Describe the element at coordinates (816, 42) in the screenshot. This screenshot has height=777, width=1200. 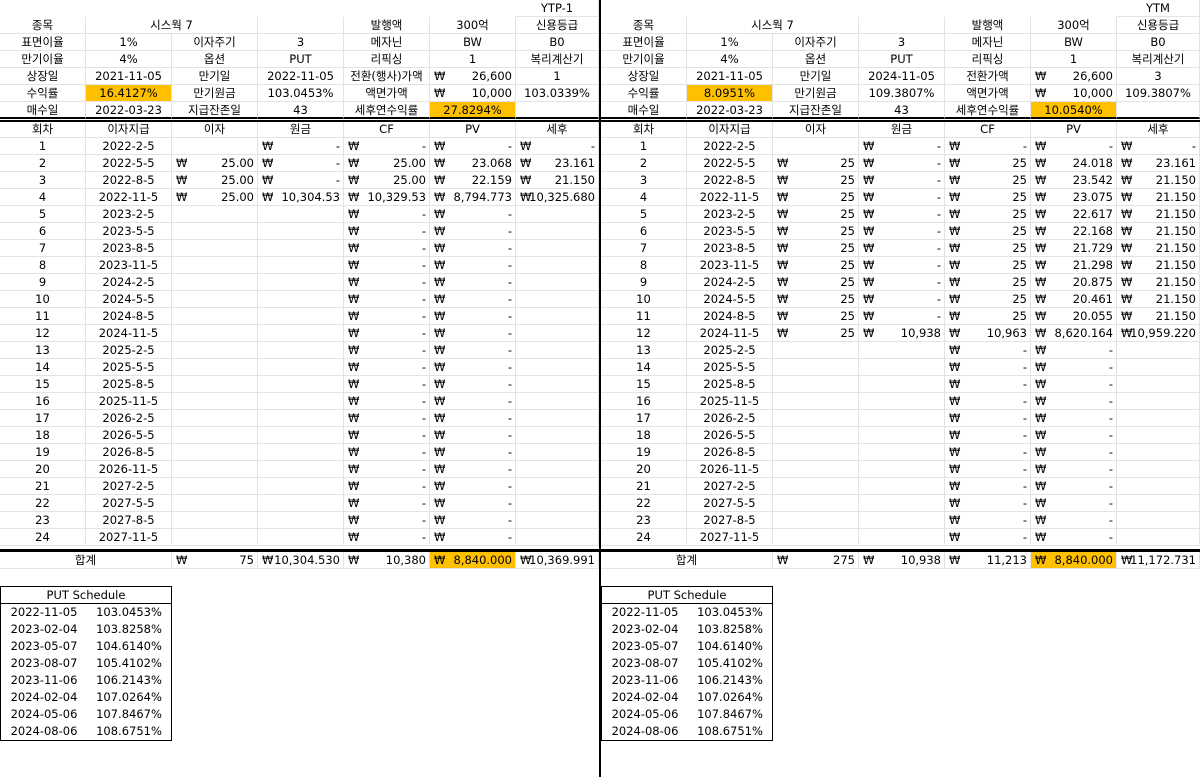
I see `info-label: 이자주기` at that location.